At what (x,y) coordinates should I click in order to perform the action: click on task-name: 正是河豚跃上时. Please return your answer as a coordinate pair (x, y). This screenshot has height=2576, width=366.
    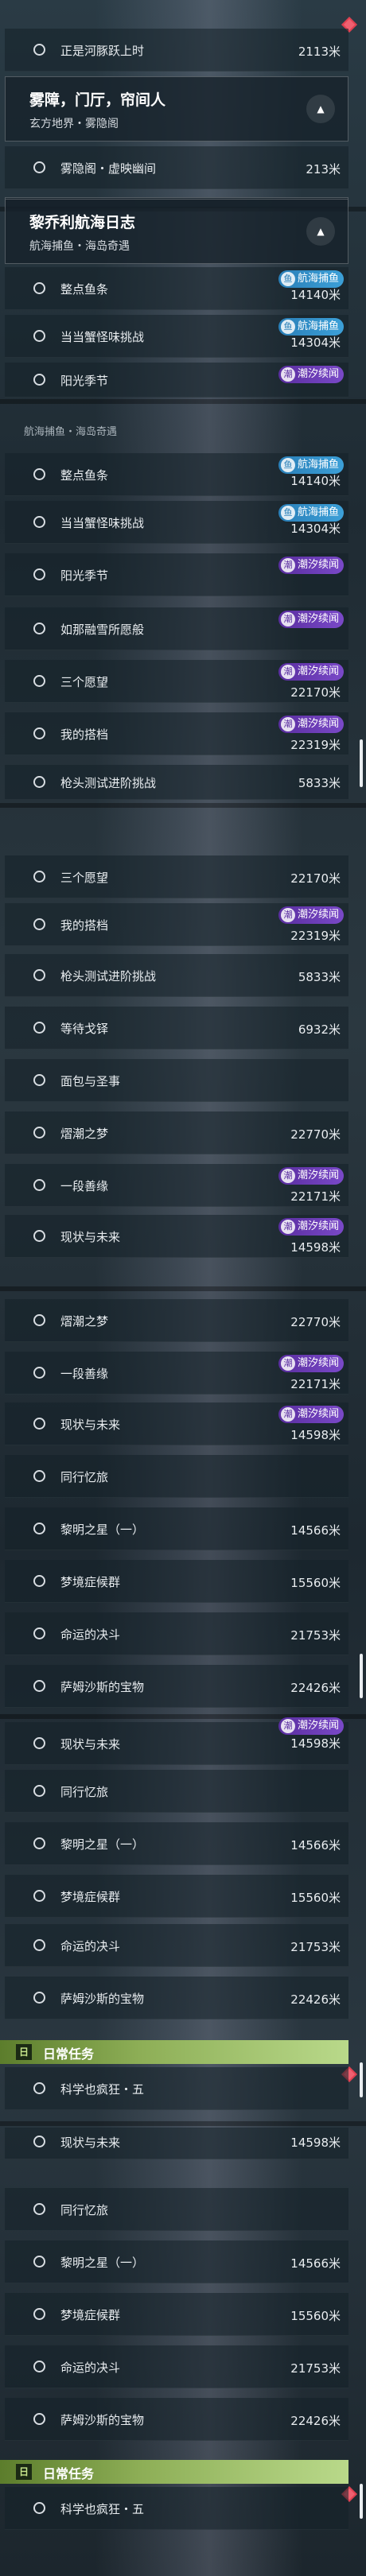
    Looking at the image, I should click on (102, 51).